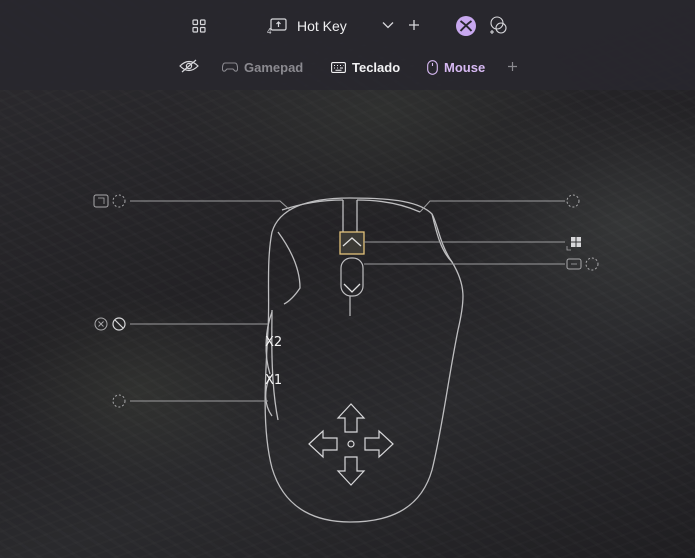 The image size is (695, 558). What do you see at coordinates (119, 324) in the screenshot?
I see `no-entry-icon` at bounding box center [119, 324].